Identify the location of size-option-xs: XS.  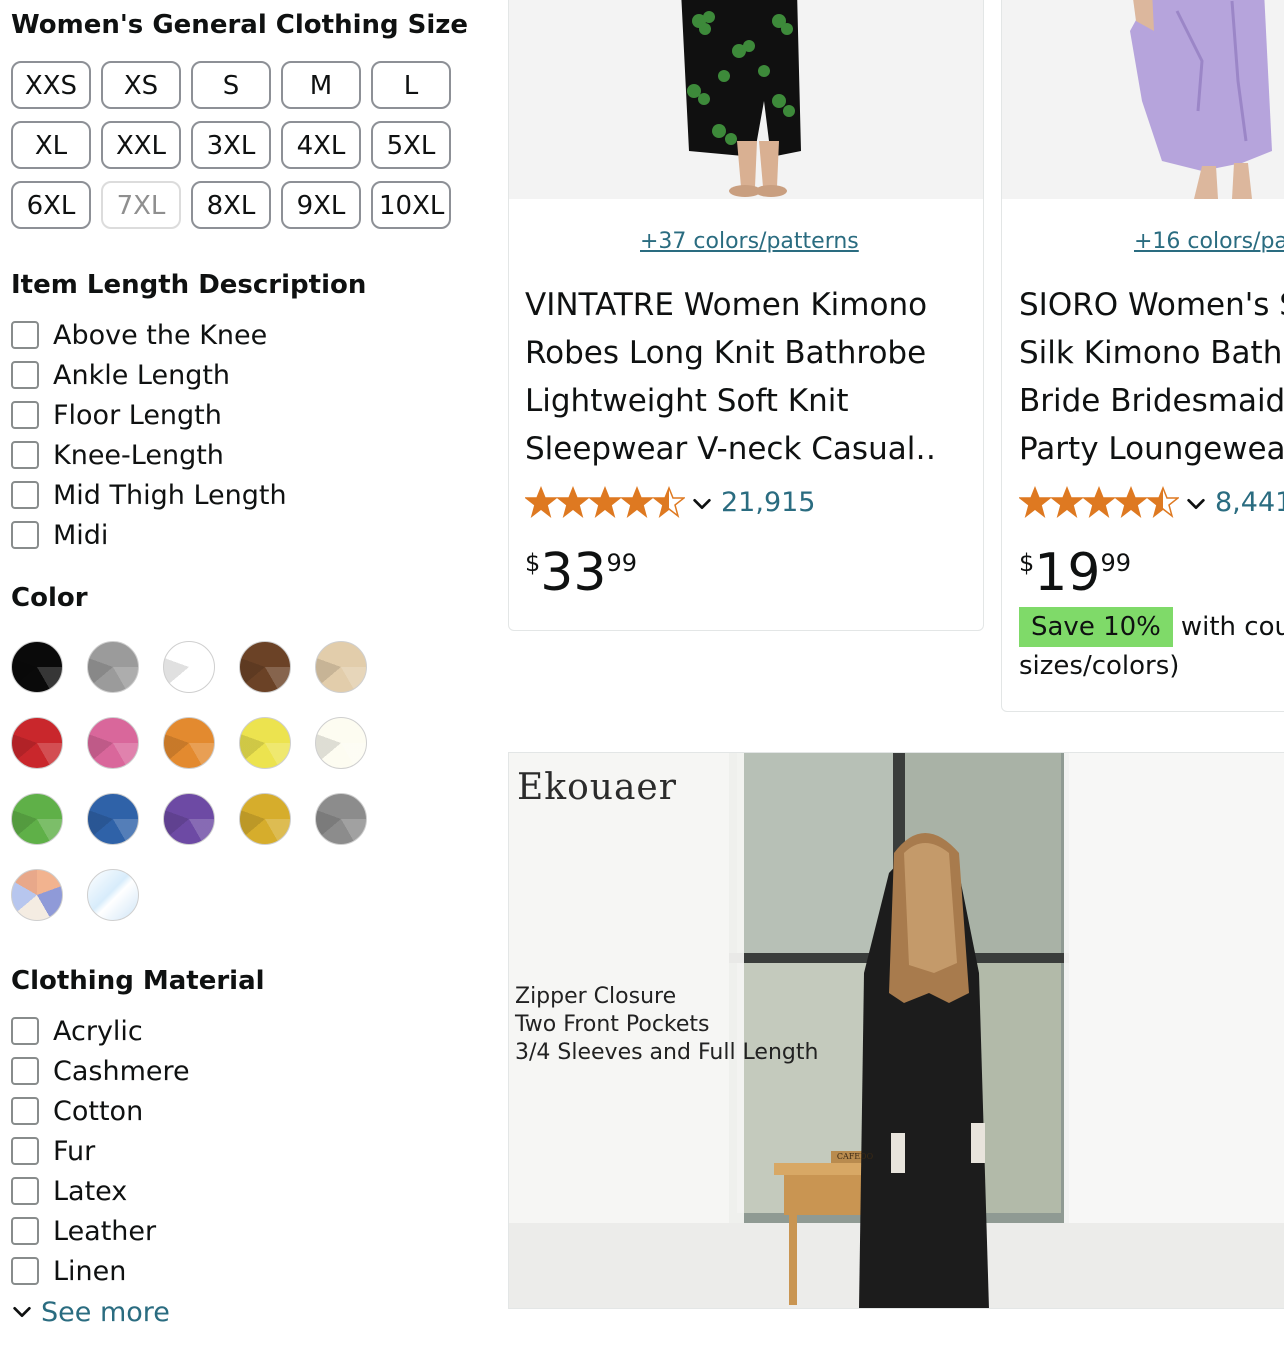
(141, 85).